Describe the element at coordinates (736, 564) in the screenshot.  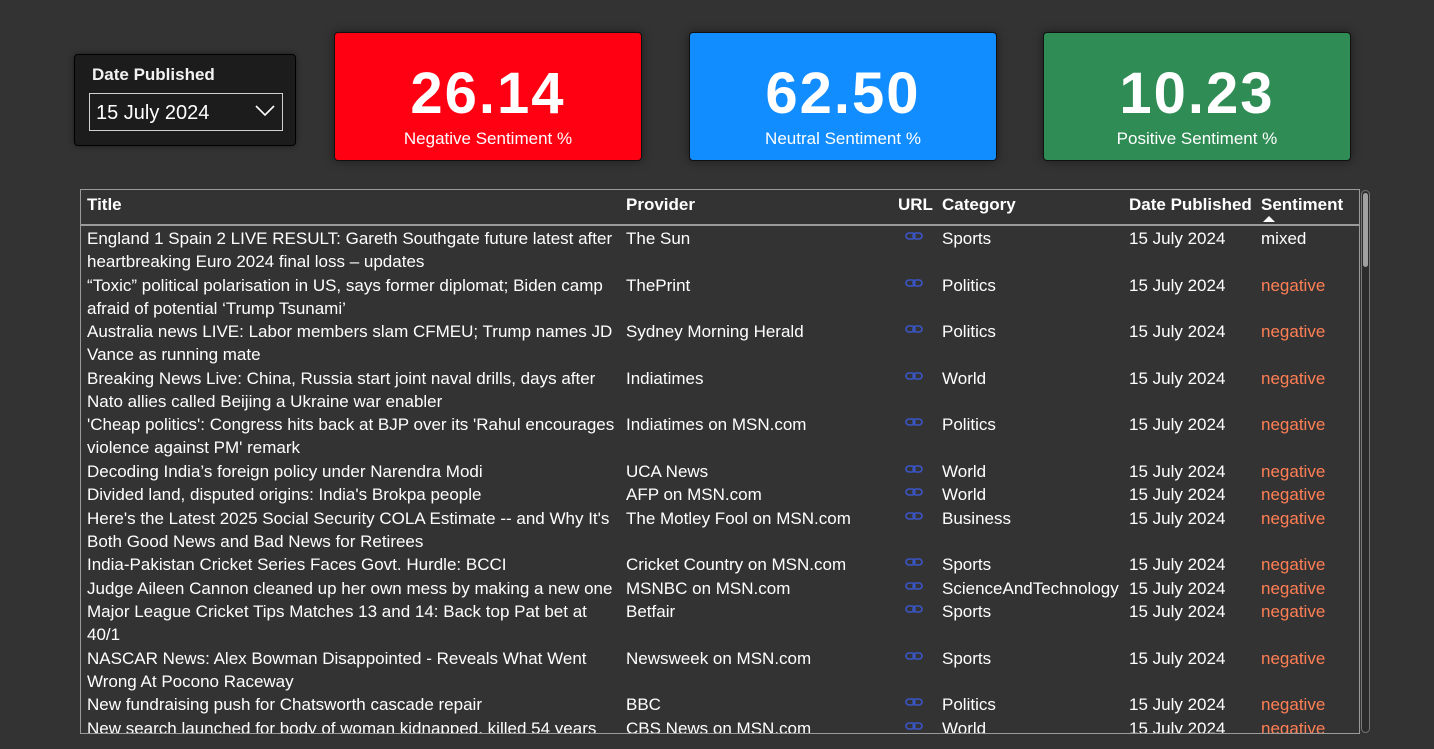
I see `row-provider: Cricket Country on MSN.com` at that location.